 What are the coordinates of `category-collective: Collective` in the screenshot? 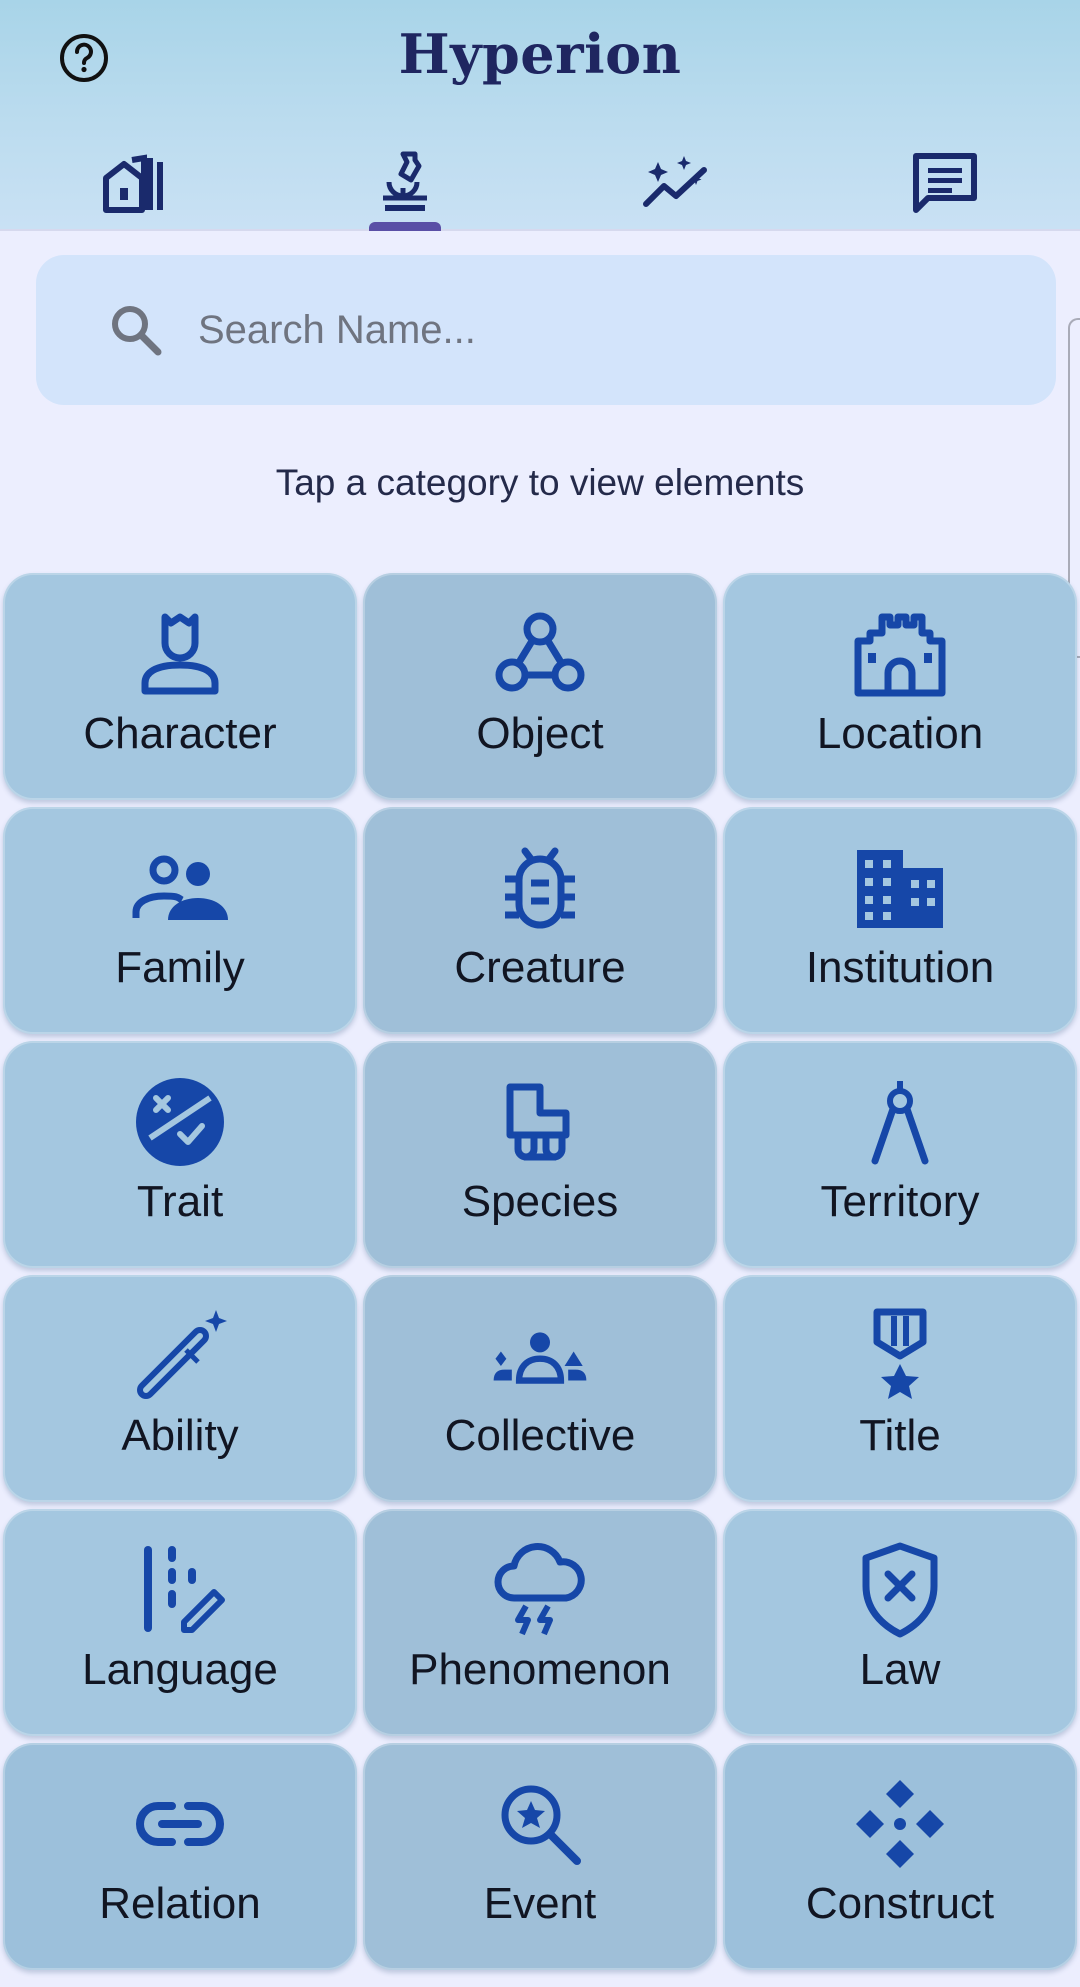 It's located at (540, 1388).